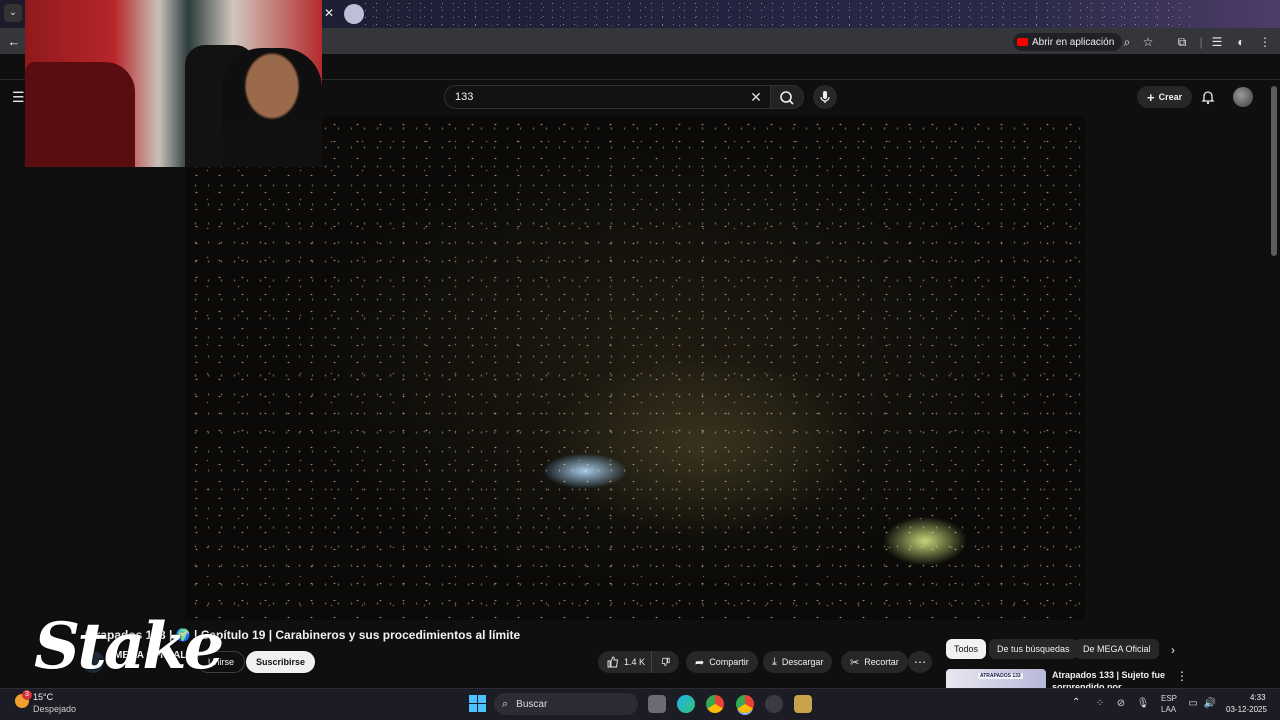  I want to click on taskbar-search-box: ⌕ Buscar, so click(566, 704).